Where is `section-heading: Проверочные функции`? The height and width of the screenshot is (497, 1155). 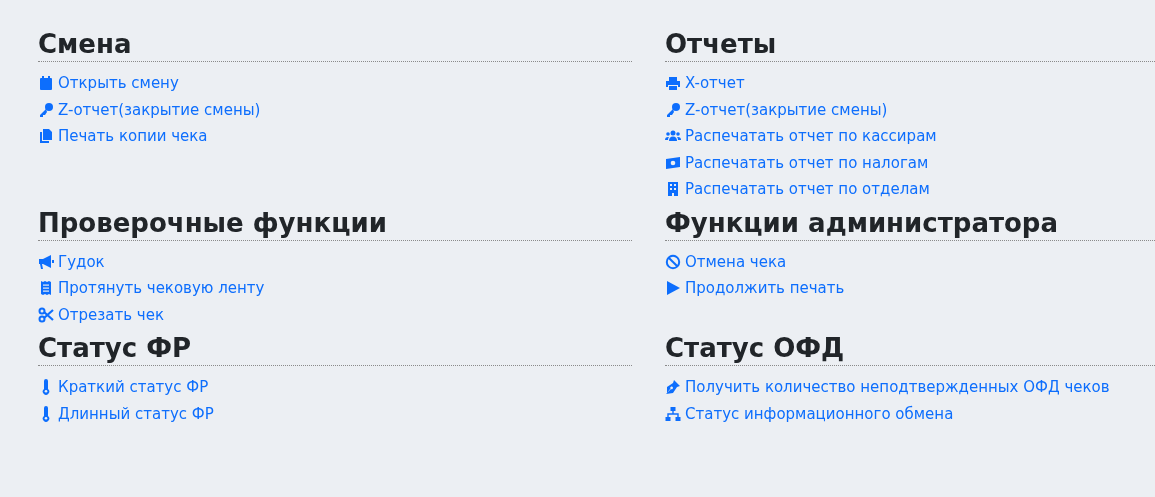 section-heading: Проверочные функции is located at coordinates (335, 223).